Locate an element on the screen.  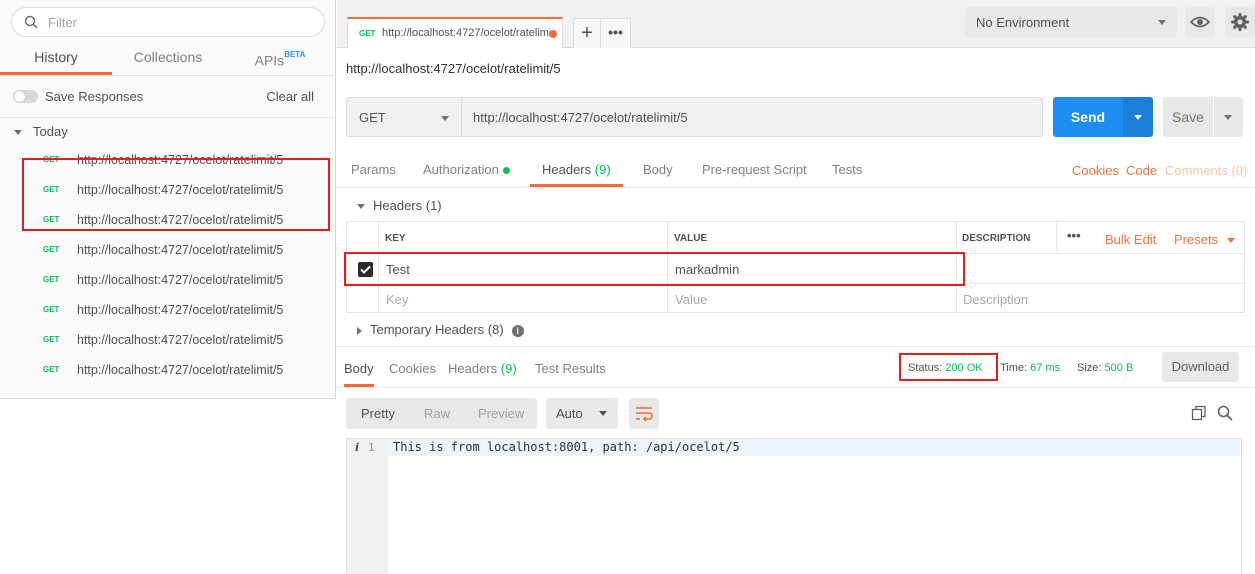
format-toggle: Pretty Raw Preview is located at coordinates (441, 413).